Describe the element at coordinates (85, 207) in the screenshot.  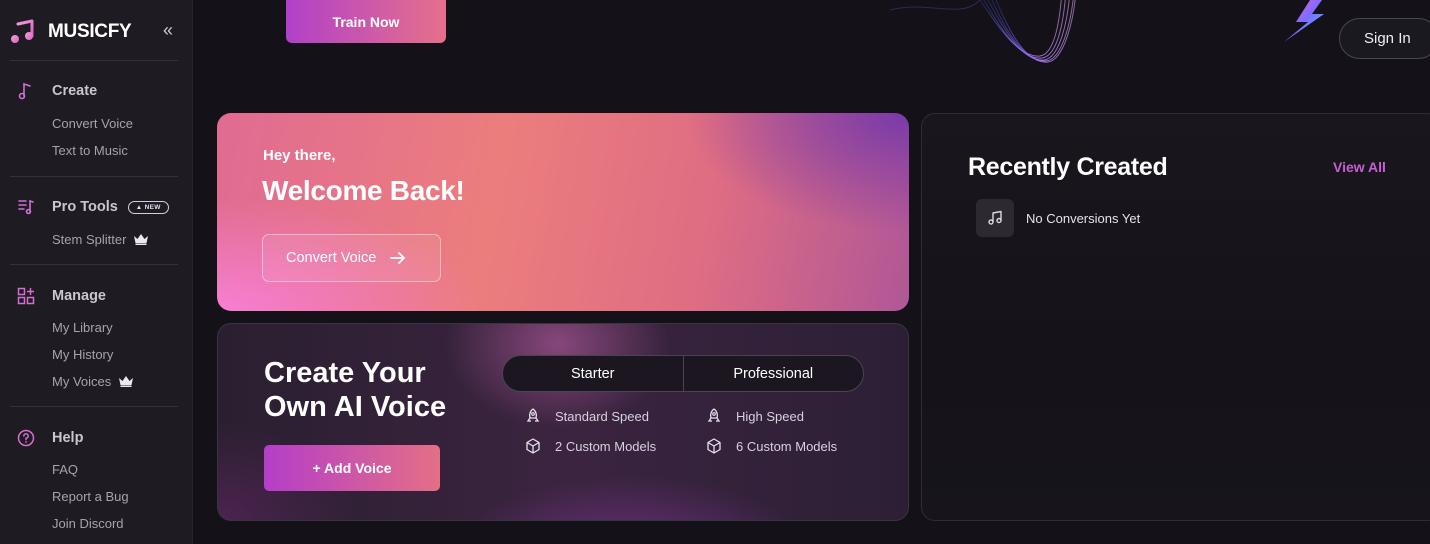
I see `section-label: Pro Tools` at that location.